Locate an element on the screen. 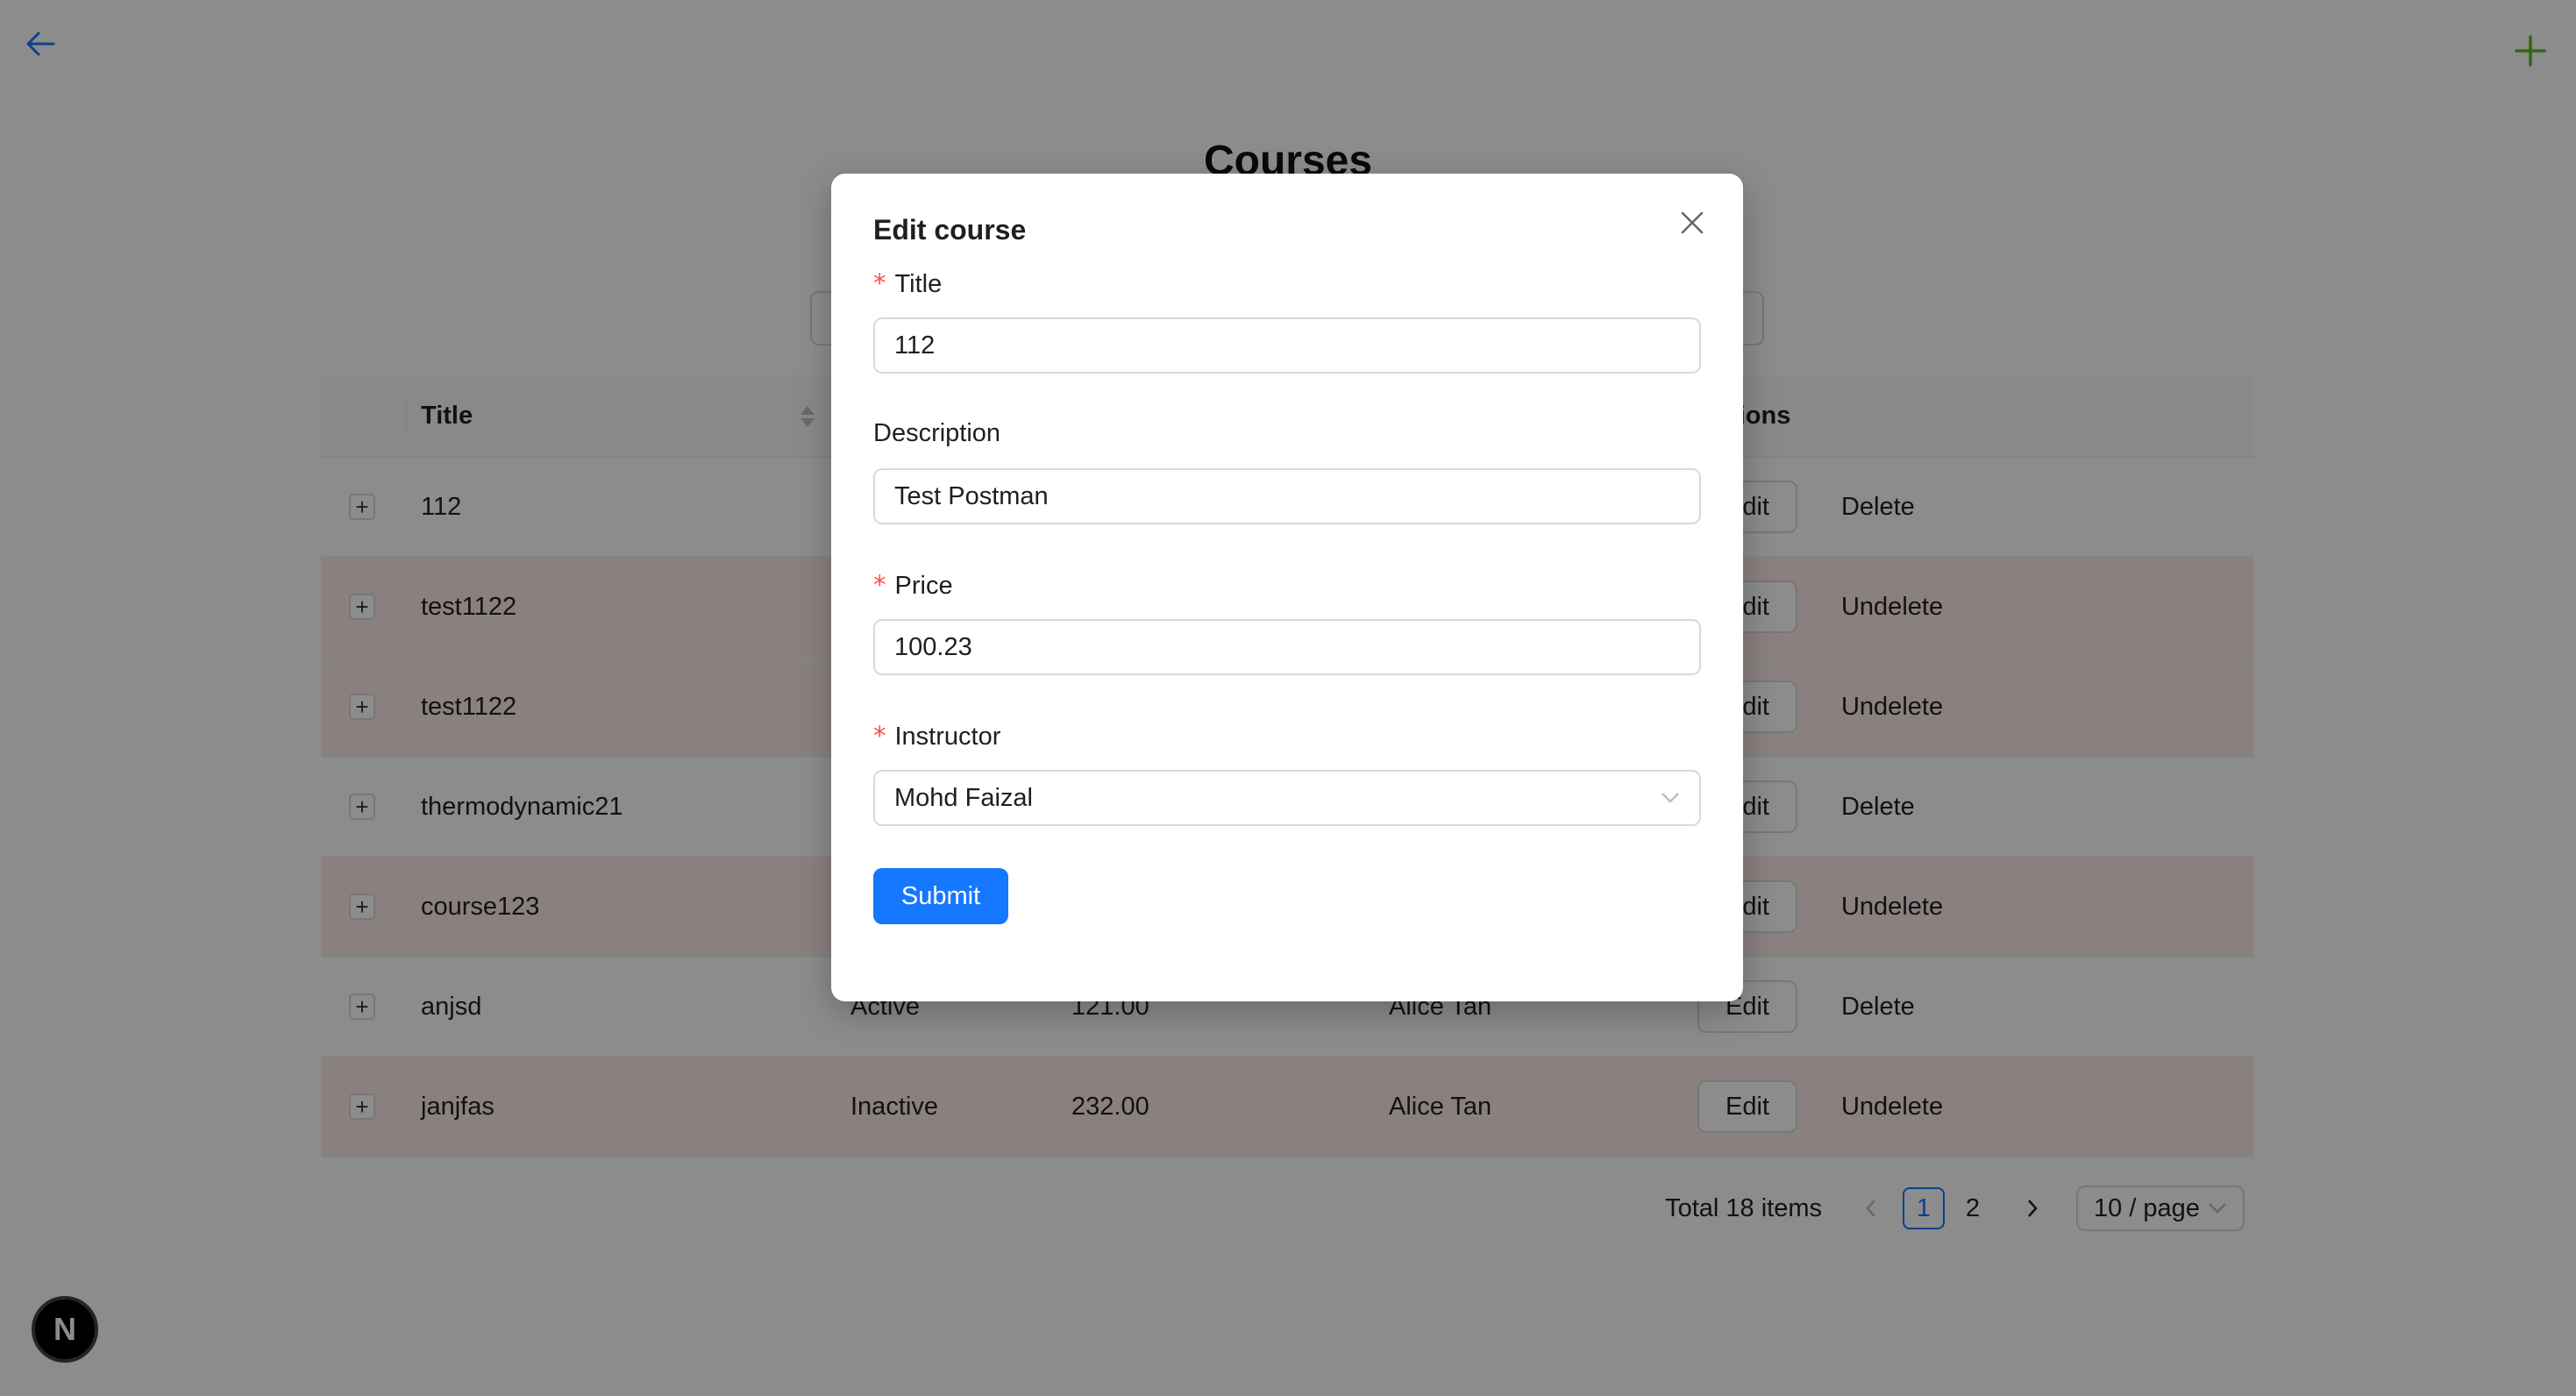 The height and width of the screenshot is (1396, 2576). description-field is located at coordinates (1287, 496).